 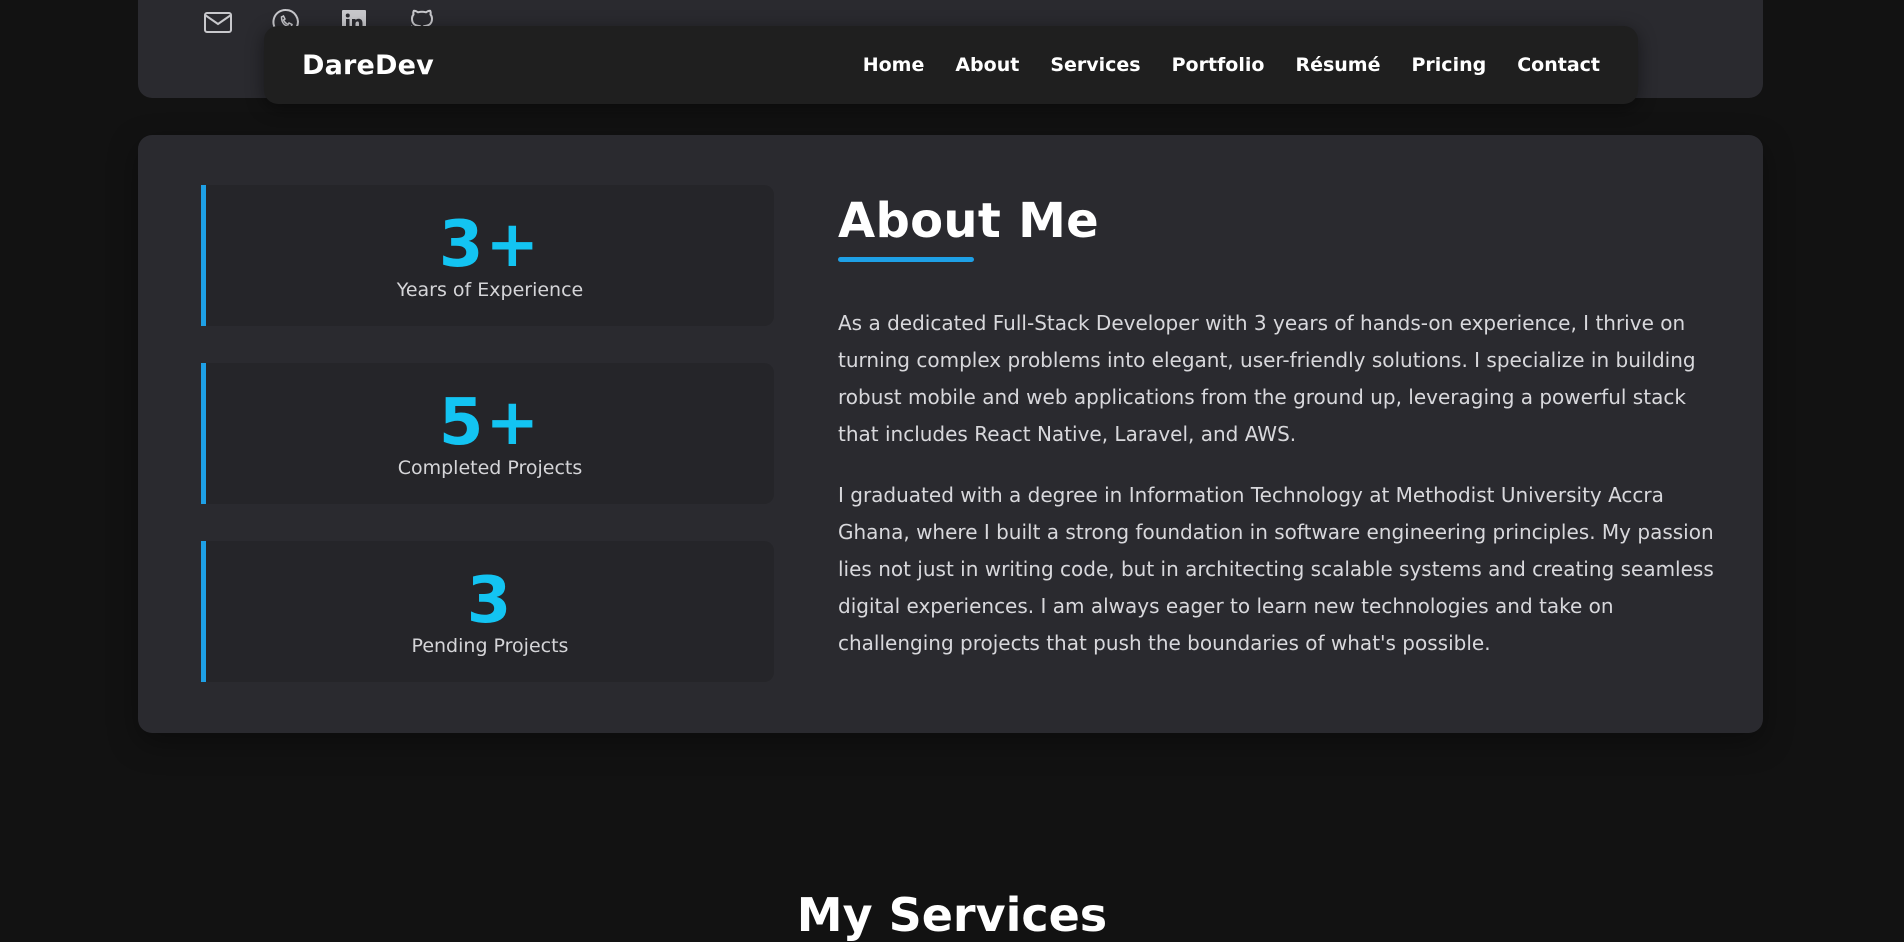 I want to click on nav-link-services: Services, so click(x=1095, y=65).